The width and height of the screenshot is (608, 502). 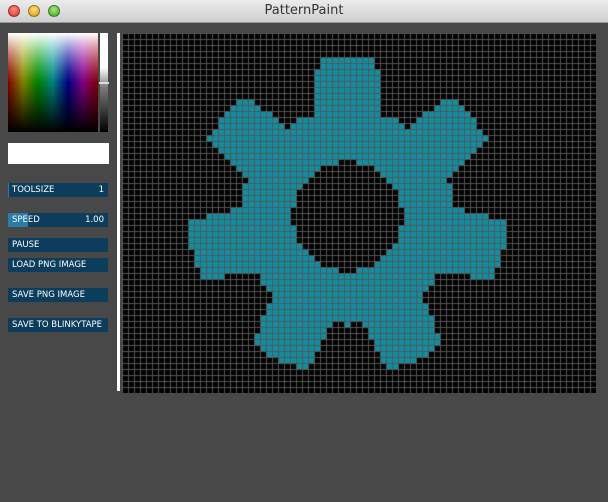 I want to click on toolsize-label: TOOLSIZE, so click(x=33, y=190).